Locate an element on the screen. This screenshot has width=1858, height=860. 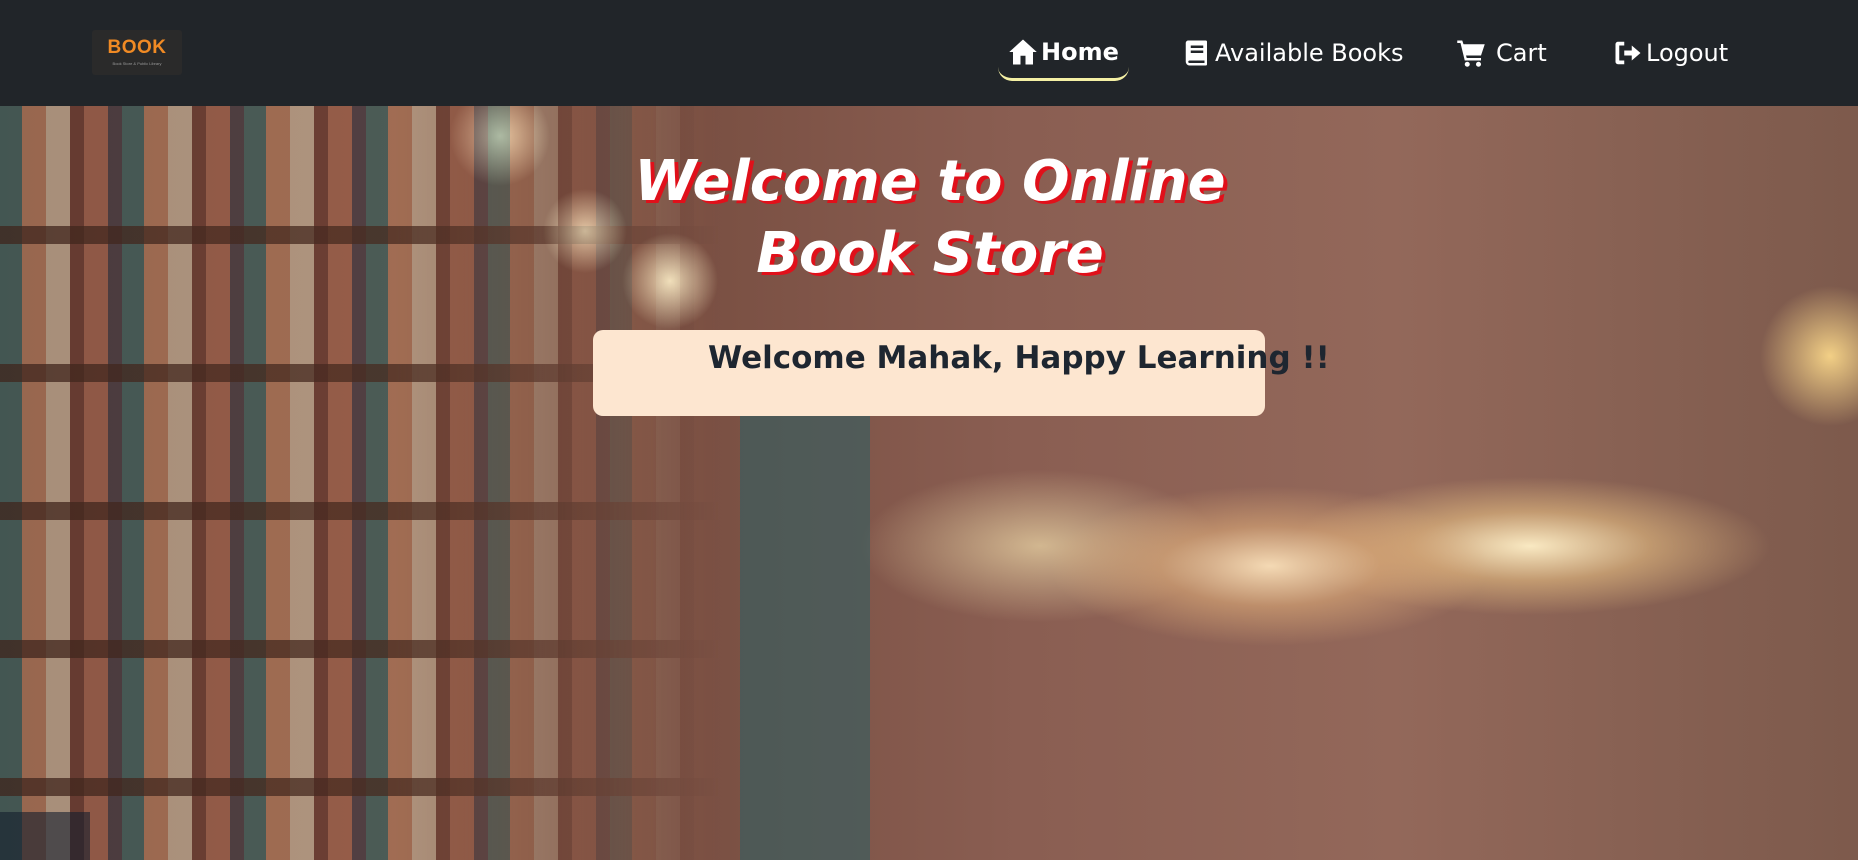
nav-home-link: Home is located at coordinates (1063, 56).